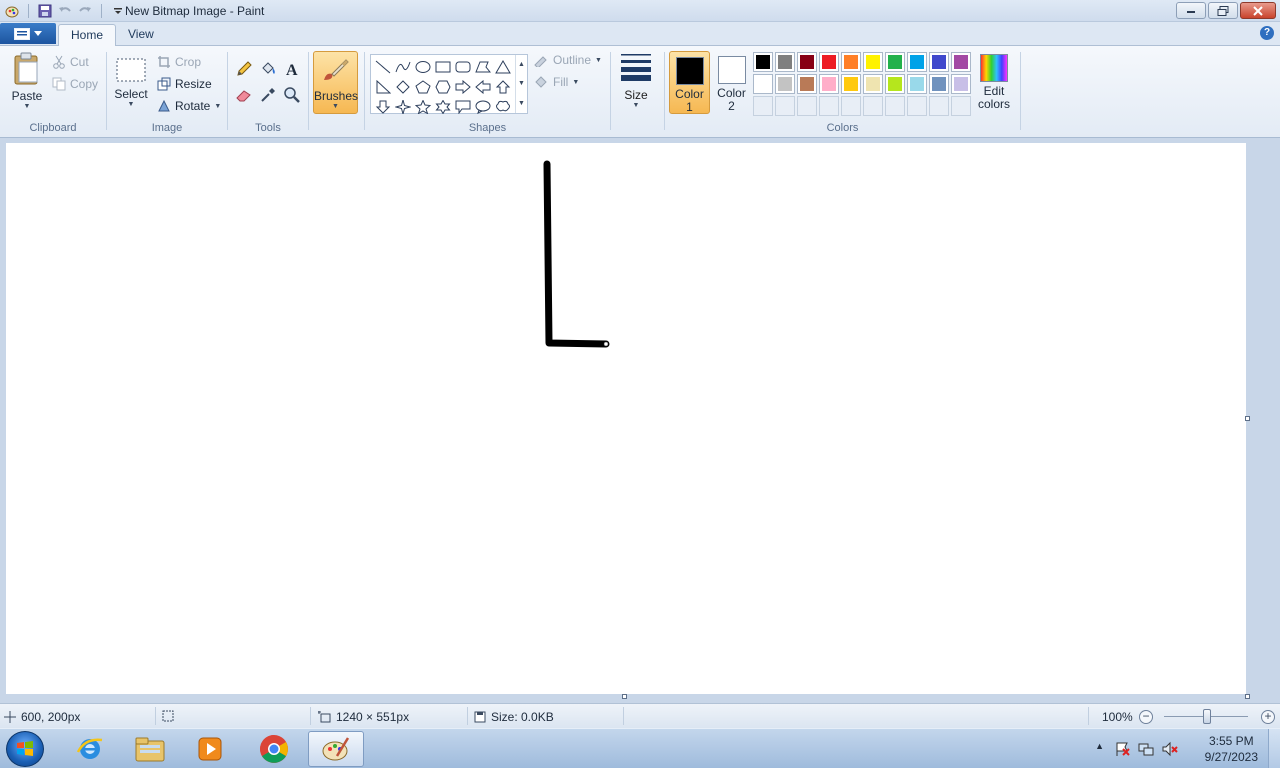  What do you see at coordinates (403, 87) in the screenshot?
I see `diamond-shape-icon` at bounding box center [403, 87].